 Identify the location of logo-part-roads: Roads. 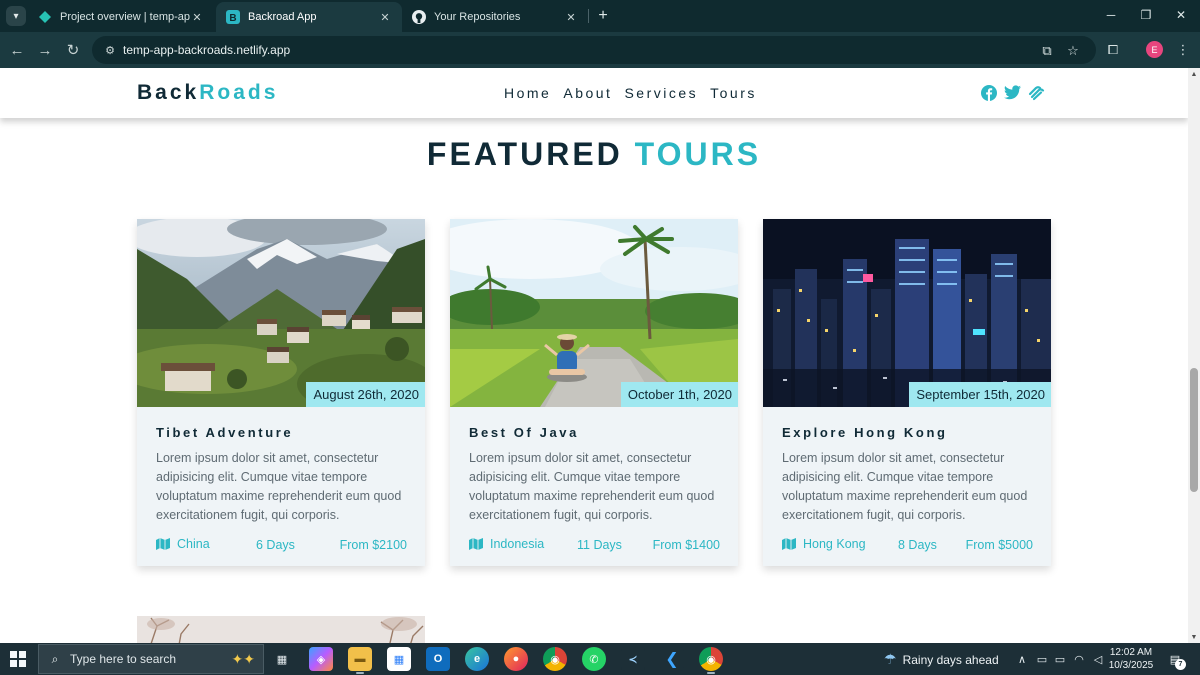
(239, 92).